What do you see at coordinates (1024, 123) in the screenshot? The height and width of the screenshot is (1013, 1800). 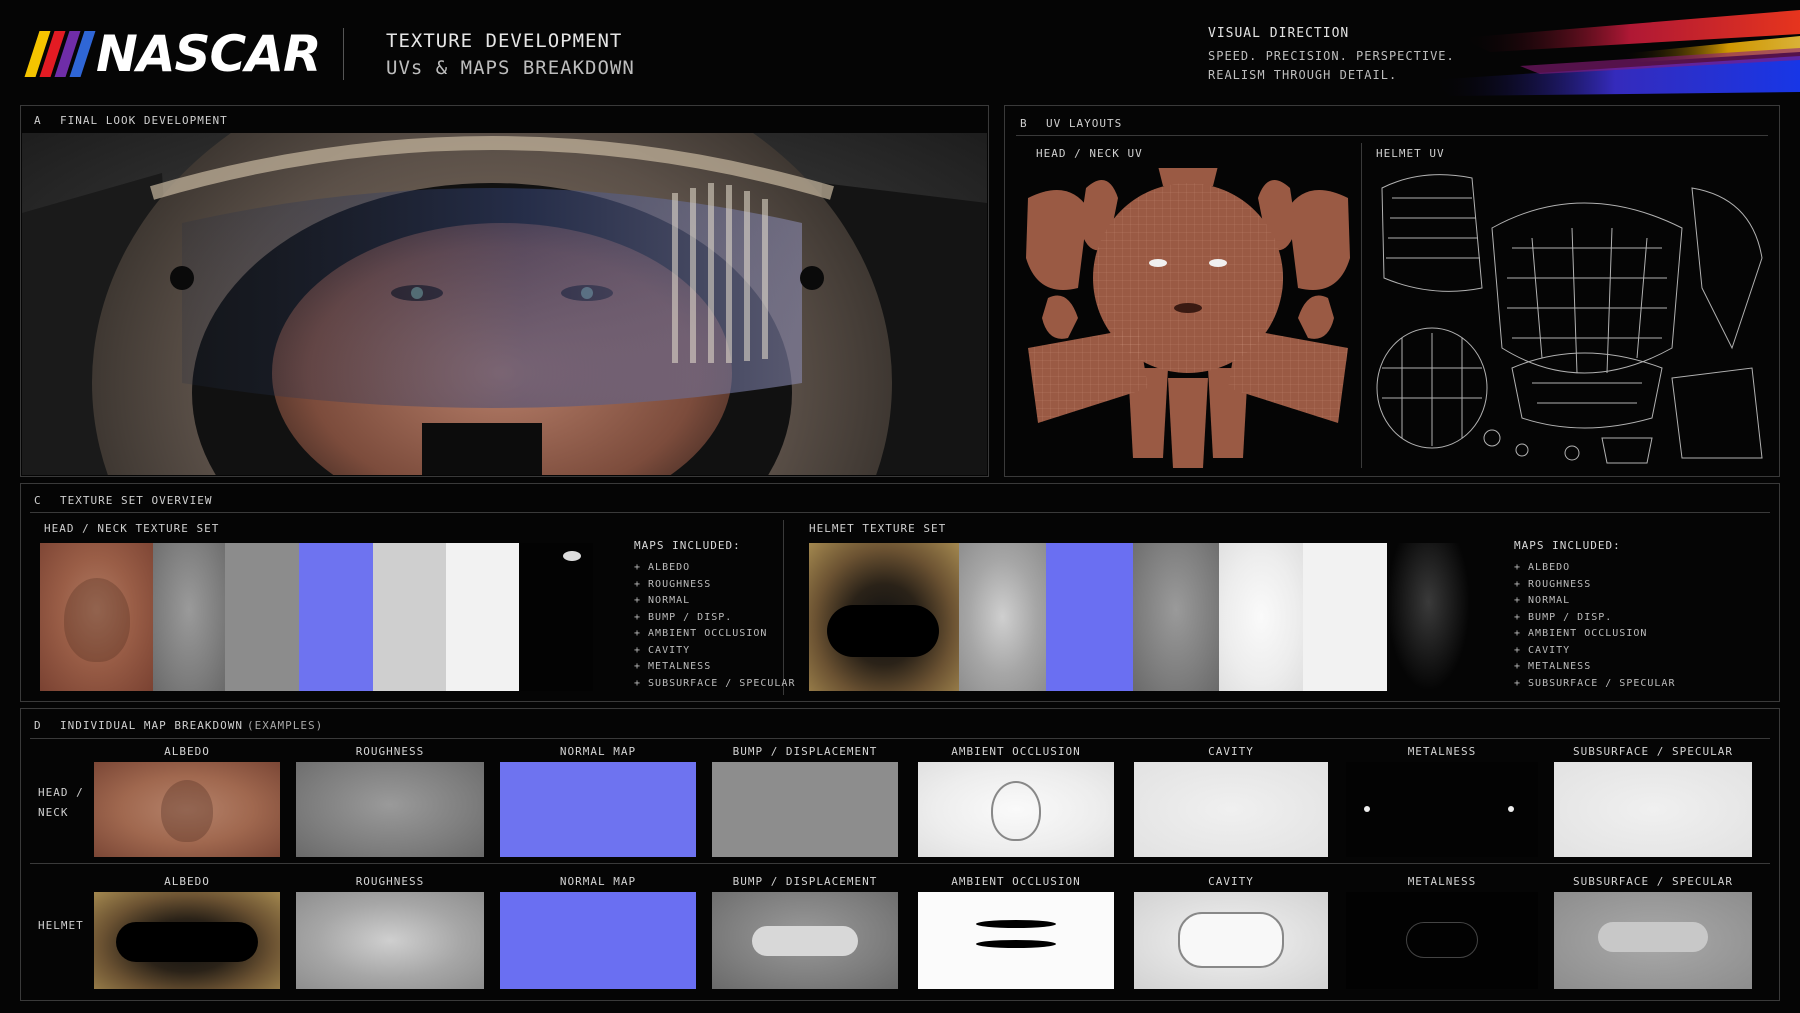 I see `section-b-letter: B` at bounding box center [1024, 123].